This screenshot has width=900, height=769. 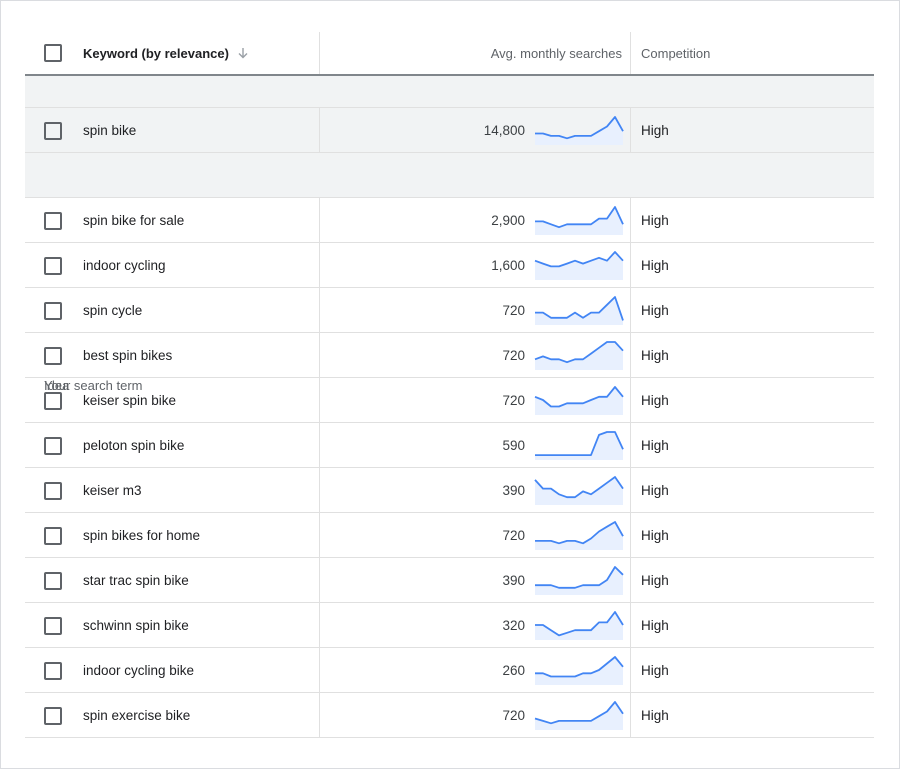 What do you see at coordinates (137, 715) in the screenshot?
I see `keyword-text: spin exercise bike` at bounding box center [137, 715].